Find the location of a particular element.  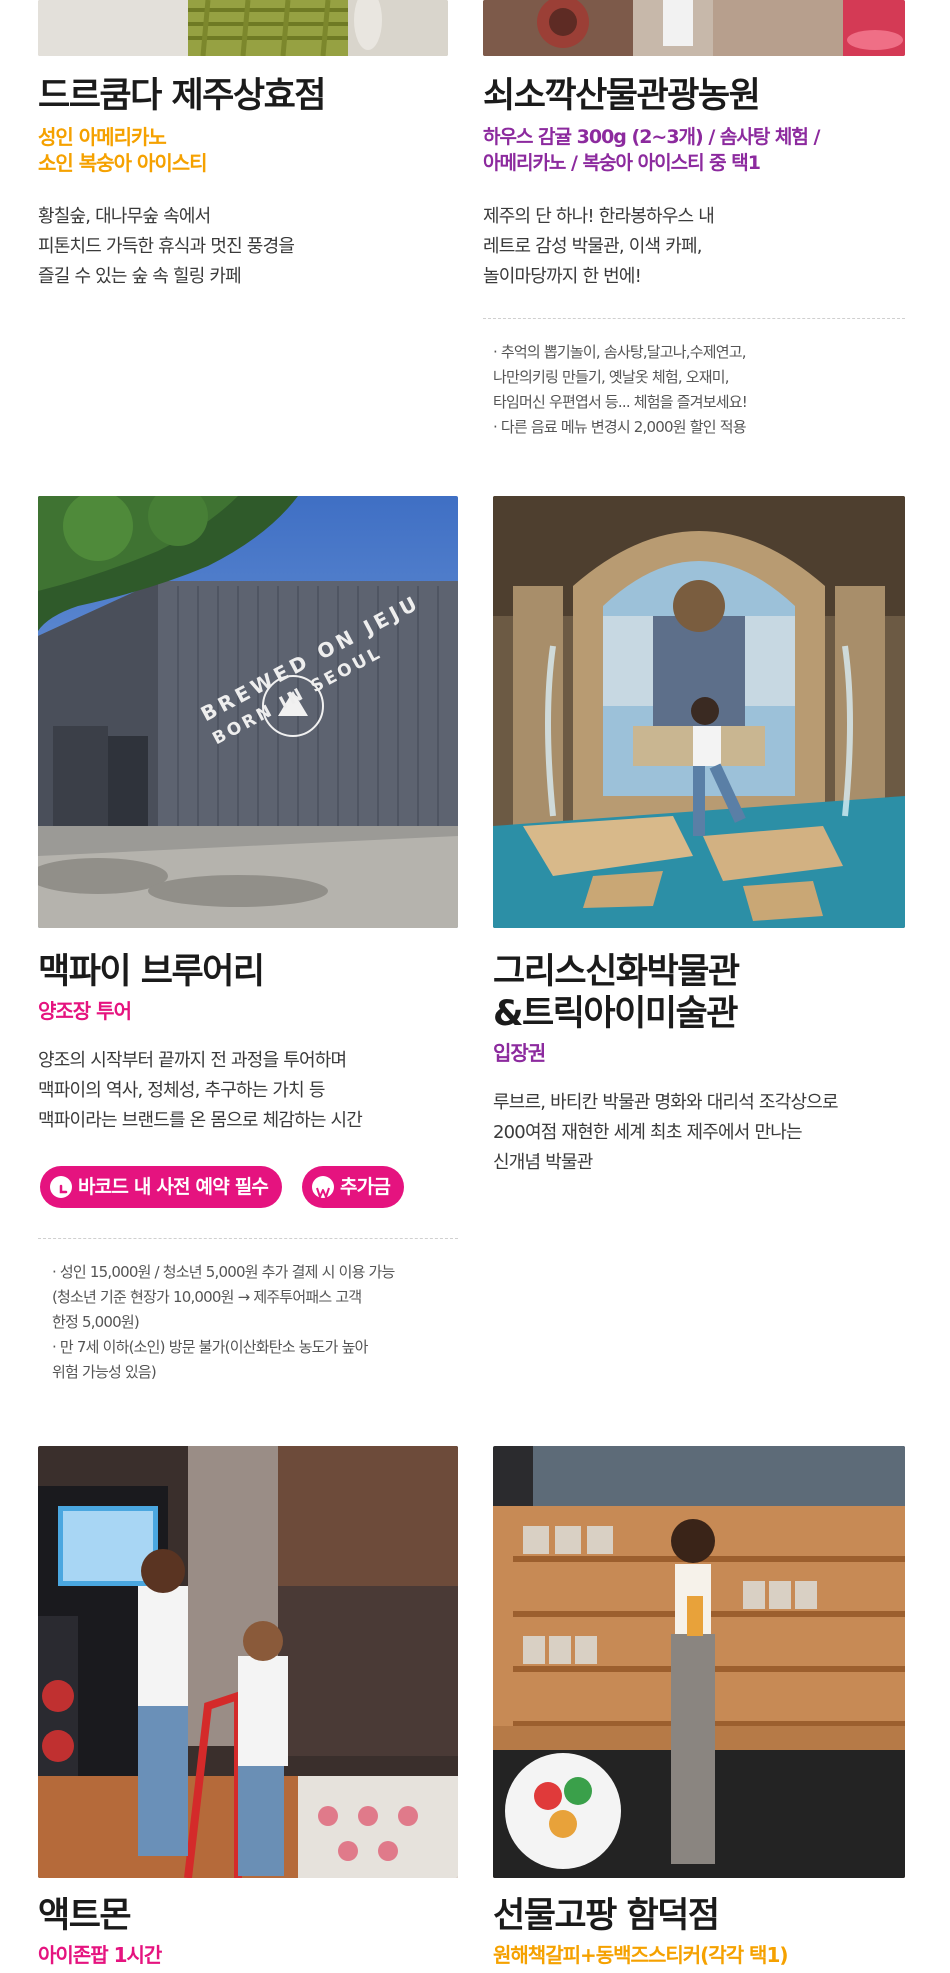

note-line: 나만의키링 만들기, 옛날옷 체험, 오재미, is located at coordinates (611, 377).